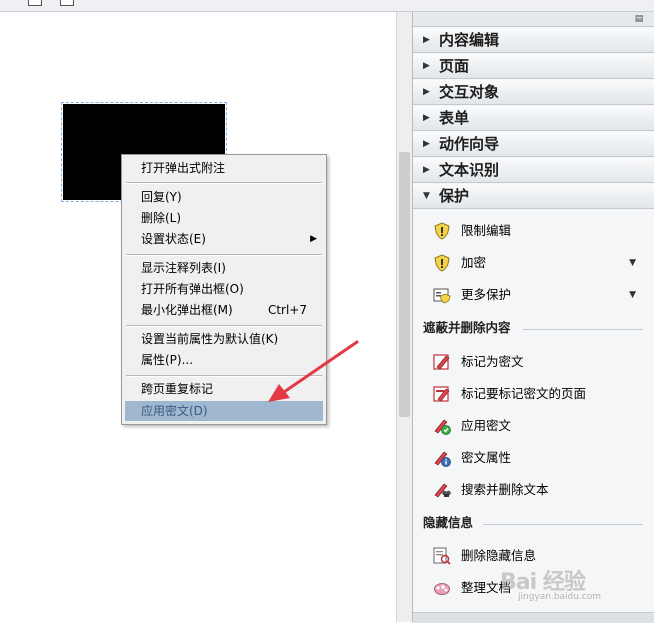 The height and width of the screenshot is (623, 654). What do you see at coordinates (533, 362) in the screenshot?
I see `tool-mark-for-redaction: 标记为密文` at bounding box center [533, 362].